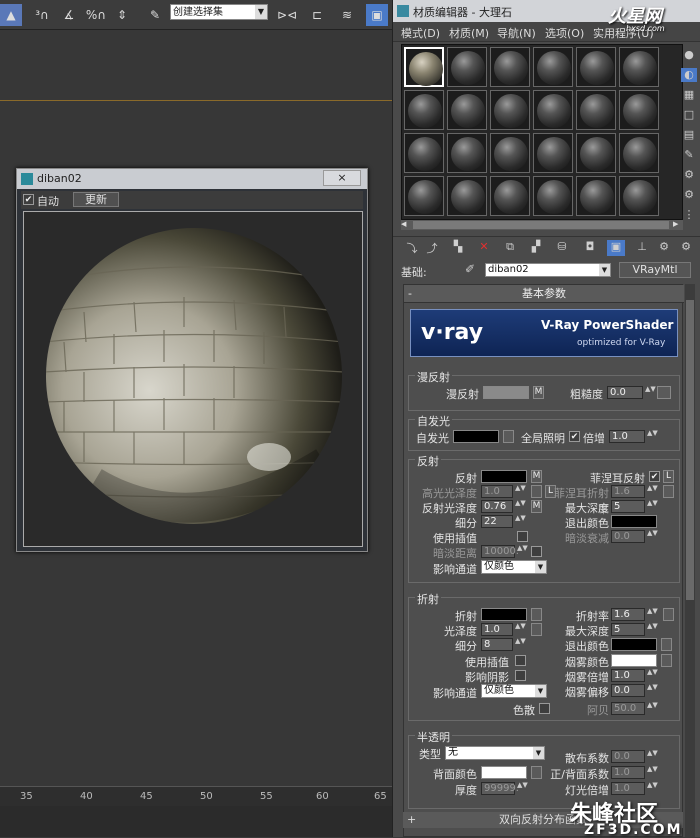  I want to click on back-color-swatch, so click(504, 772).